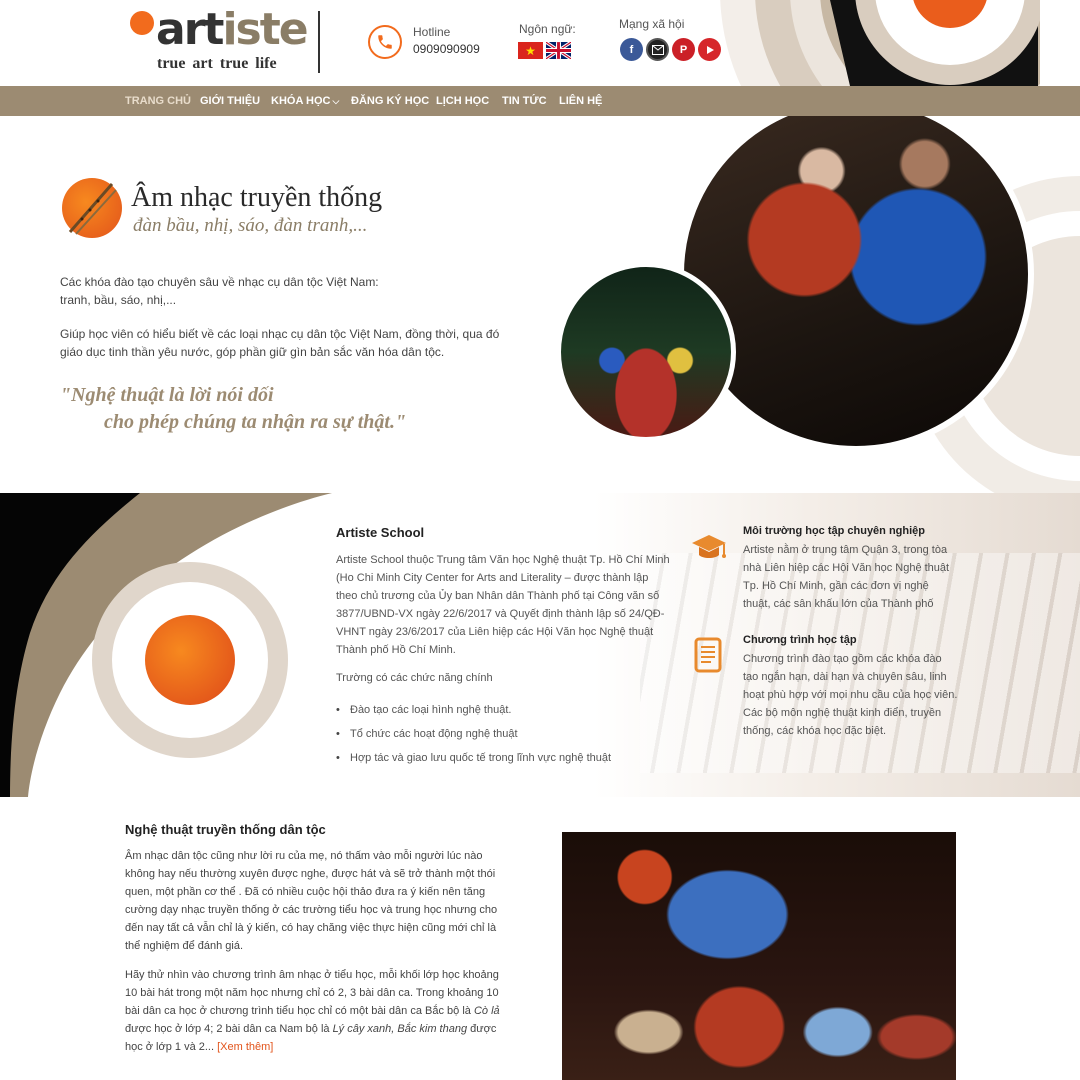 This screenshot has height=1080, width=1080. What do you see at coordinates (380, 532) in the screenshot?
I see `about-title: Artiste School` at bounding box center [380, 532].